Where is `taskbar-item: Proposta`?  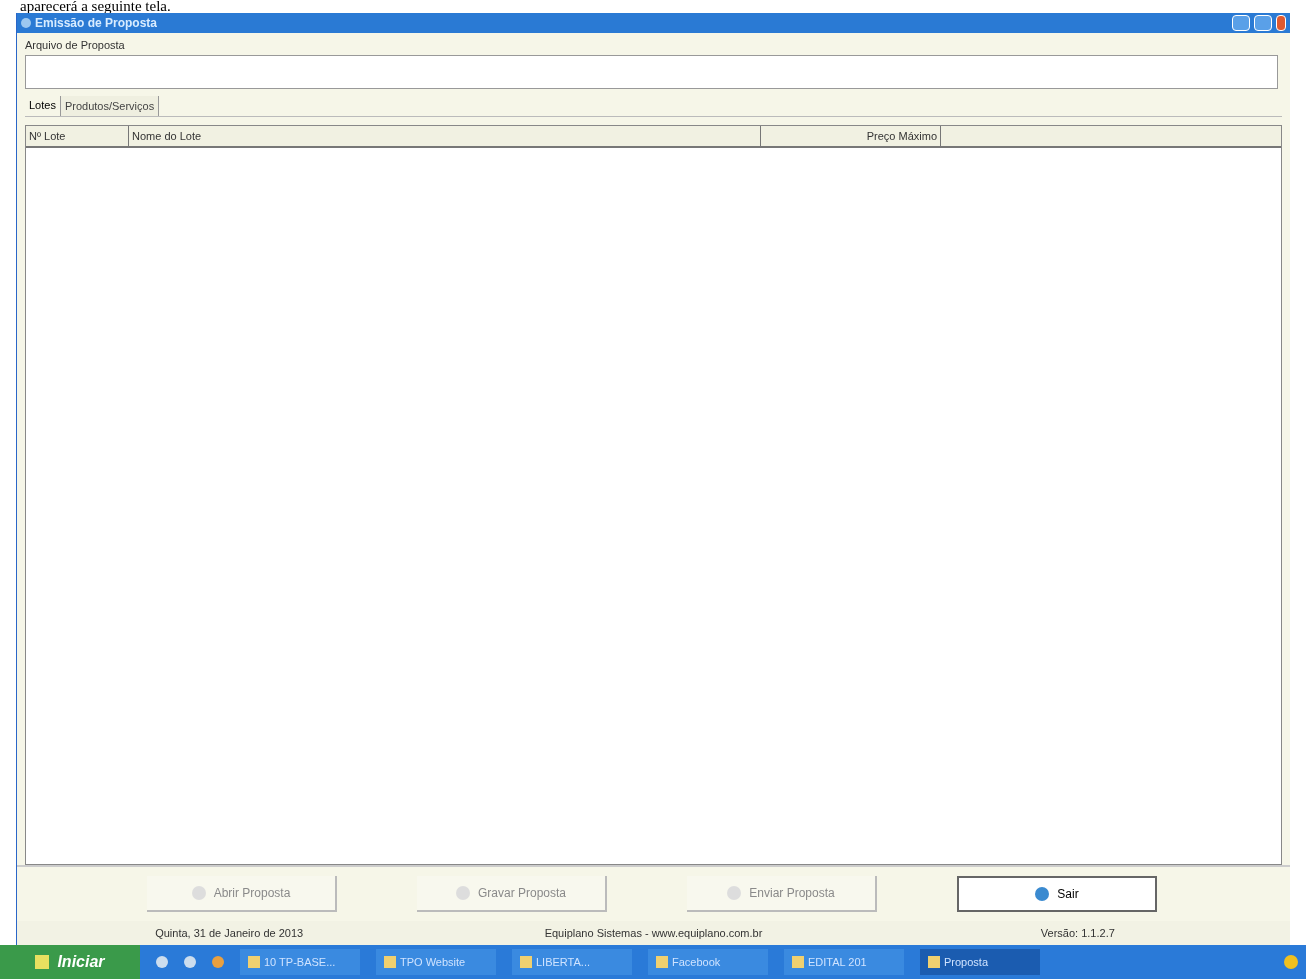
taskbar-item: Proposta is located at coordinates (980, 962).